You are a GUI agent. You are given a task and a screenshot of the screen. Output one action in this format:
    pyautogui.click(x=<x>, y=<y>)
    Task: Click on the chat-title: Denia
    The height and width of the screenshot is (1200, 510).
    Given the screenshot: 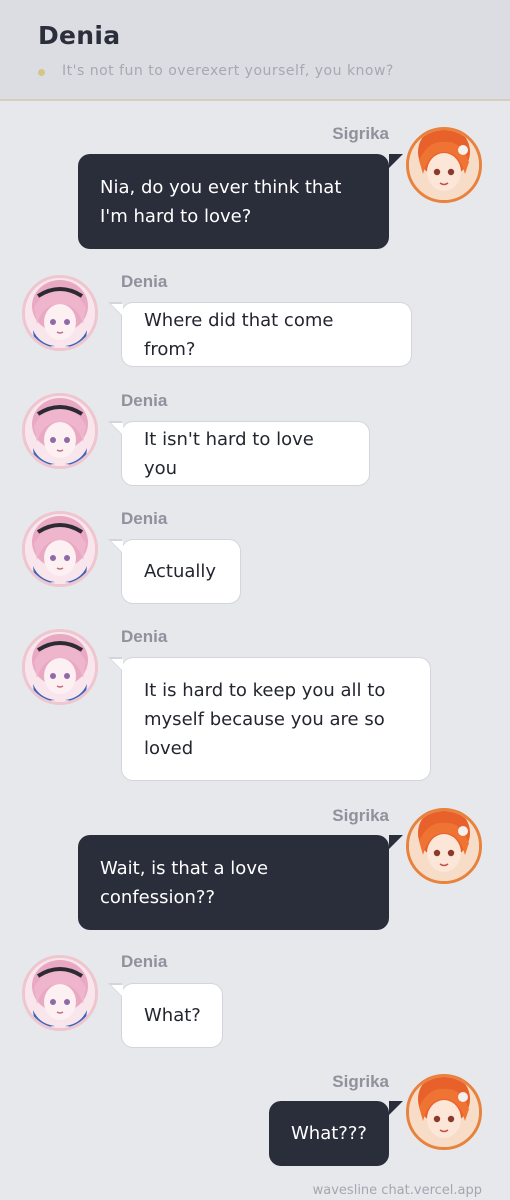 What is the action you would take?
    pyautogui.click(x=79, y=35)
    